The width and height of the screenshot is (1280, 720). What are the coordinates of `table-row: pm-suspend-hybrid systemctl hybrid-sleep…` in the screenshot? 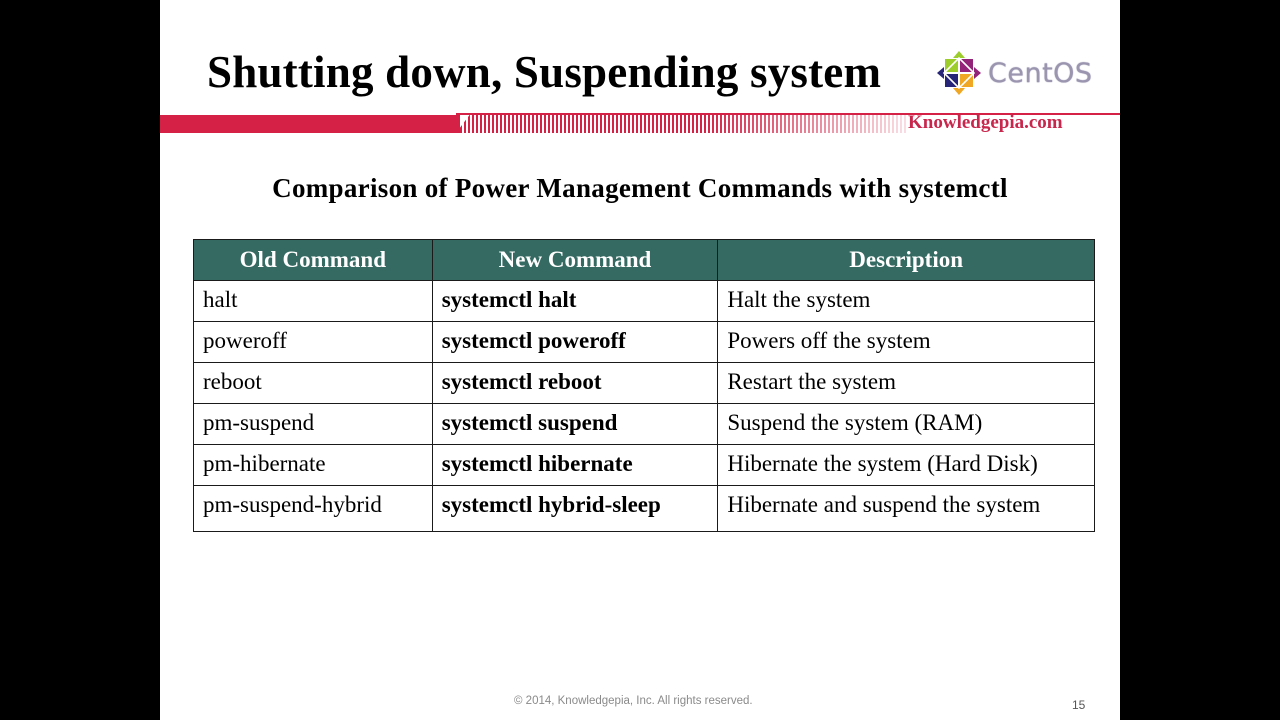 It's located at (644, 508).